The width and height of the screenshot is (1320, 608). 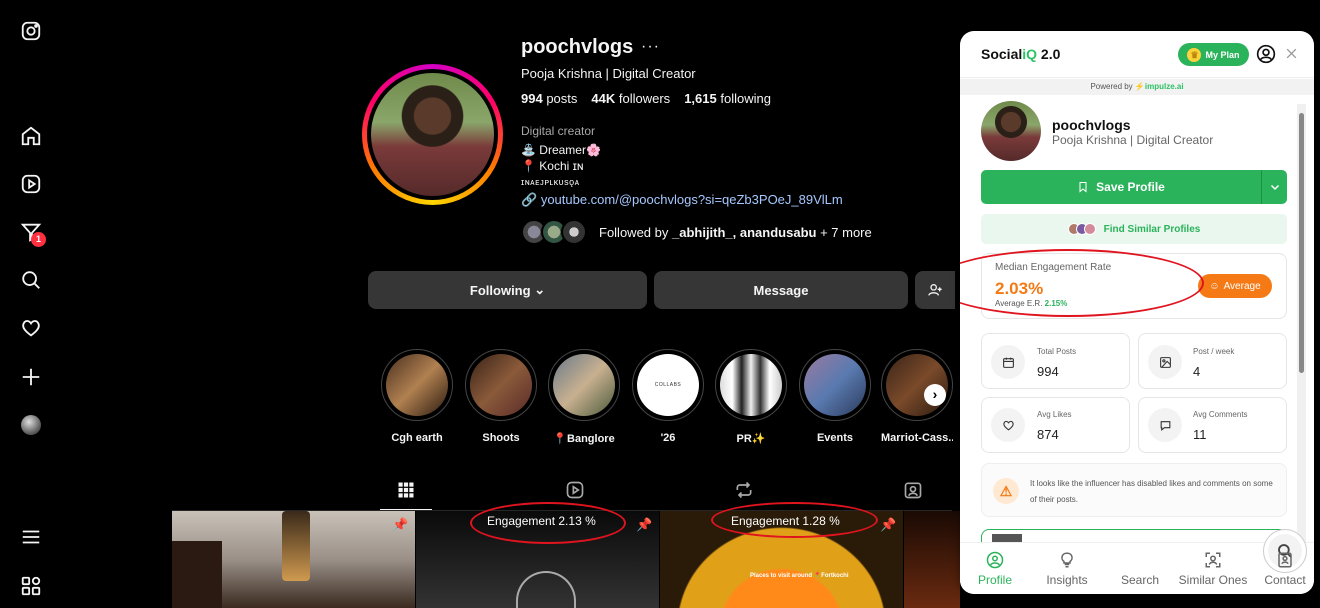 I want to click on account-icon, so click(x=1266, y=54).